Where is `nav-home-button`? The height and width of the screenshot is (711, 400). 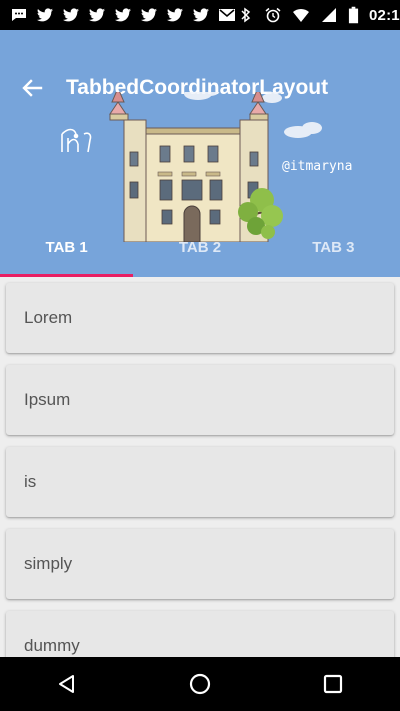 nav-home-button is located at coordinates (200, 684).